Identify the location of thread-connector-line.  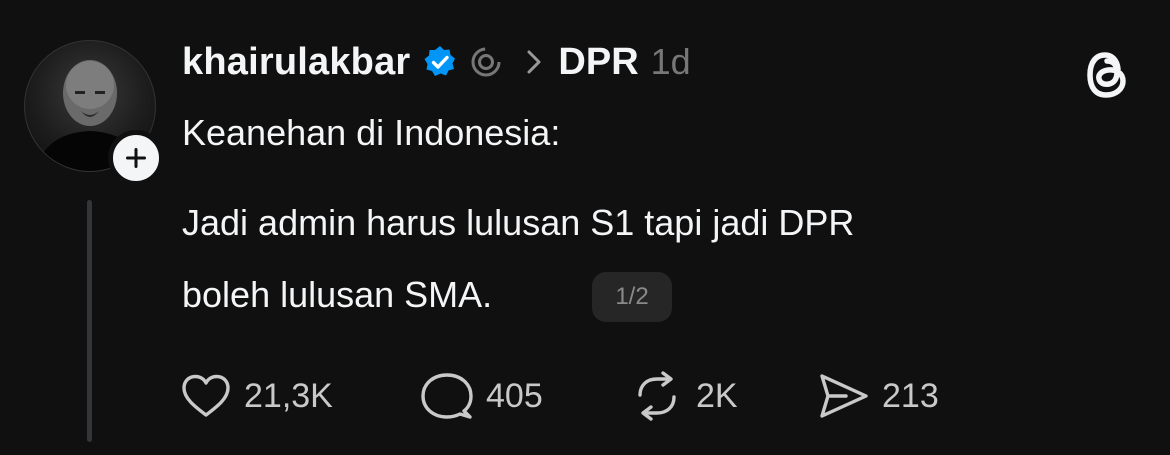
(89, 321).